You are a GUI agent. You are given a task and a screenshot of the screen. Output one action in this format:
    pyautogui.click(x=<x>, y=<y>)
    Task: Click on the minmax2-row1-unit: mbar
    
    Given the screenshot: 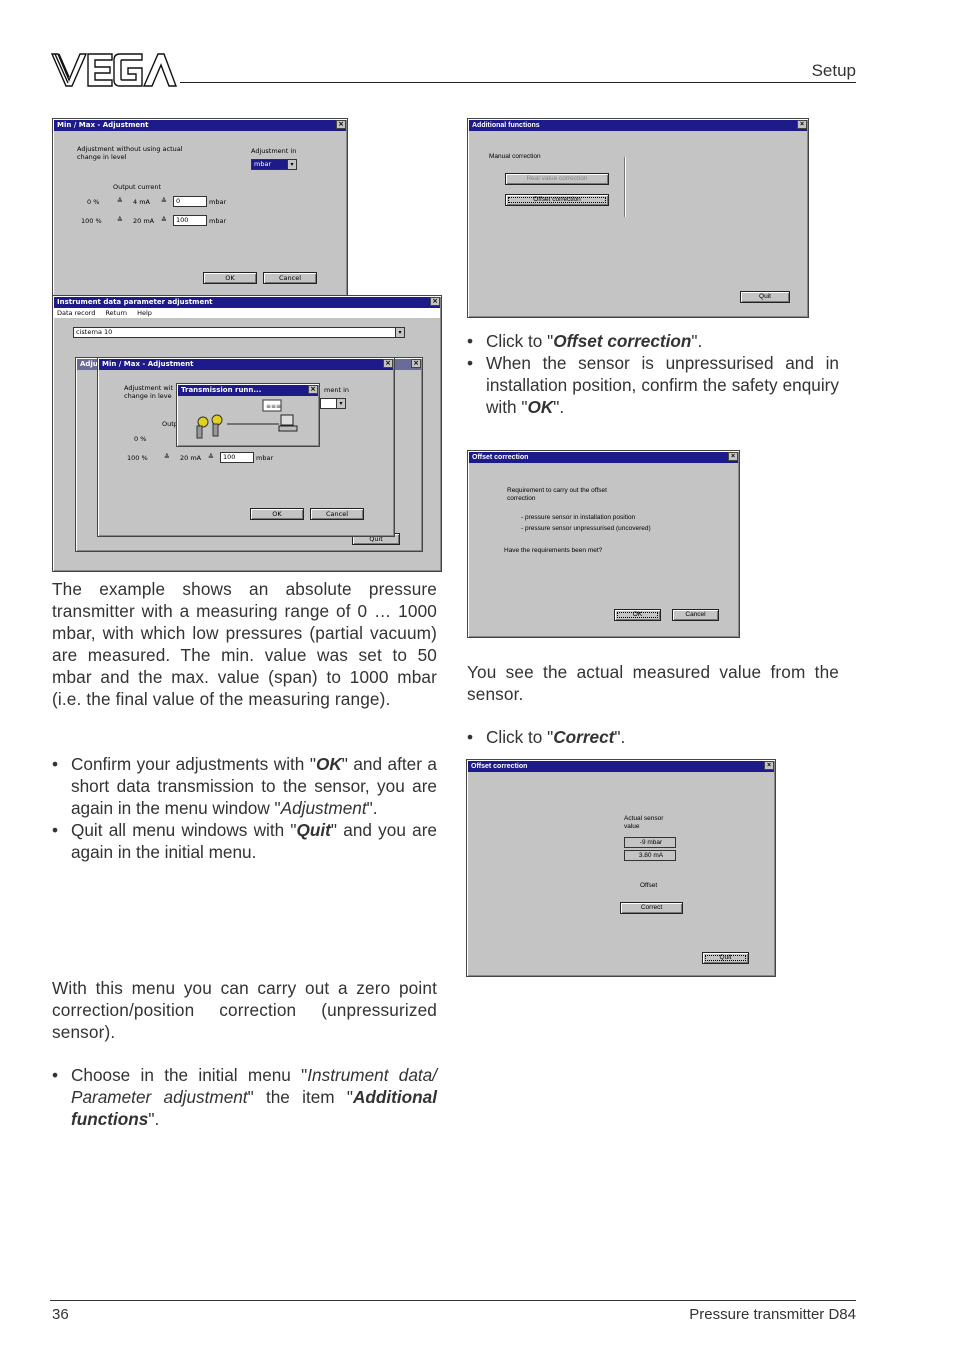 What is the action you would take?
    pyautogui.click(x=265, y=458)
    